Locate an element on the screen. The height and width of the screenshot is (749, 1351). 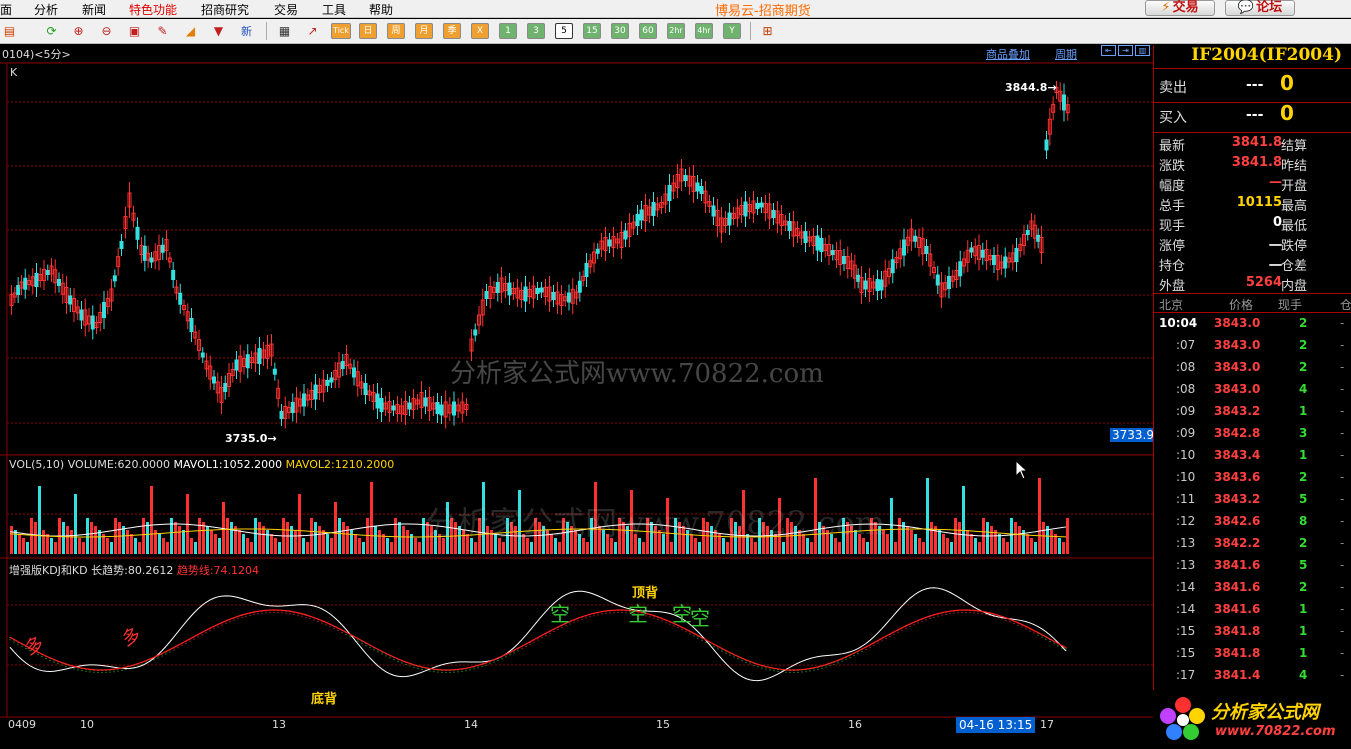
period-x: X is located at coordinates (480, 31).